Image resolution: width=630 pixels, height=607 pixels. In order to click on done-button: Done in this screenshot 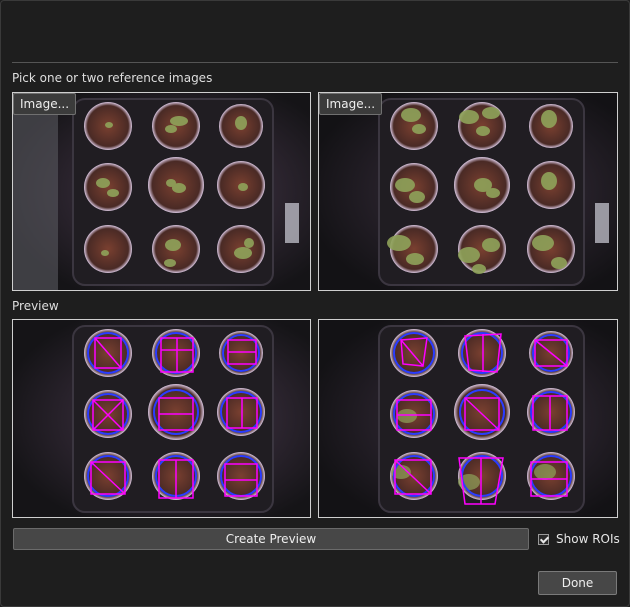, I will do `click(577, 583)`.